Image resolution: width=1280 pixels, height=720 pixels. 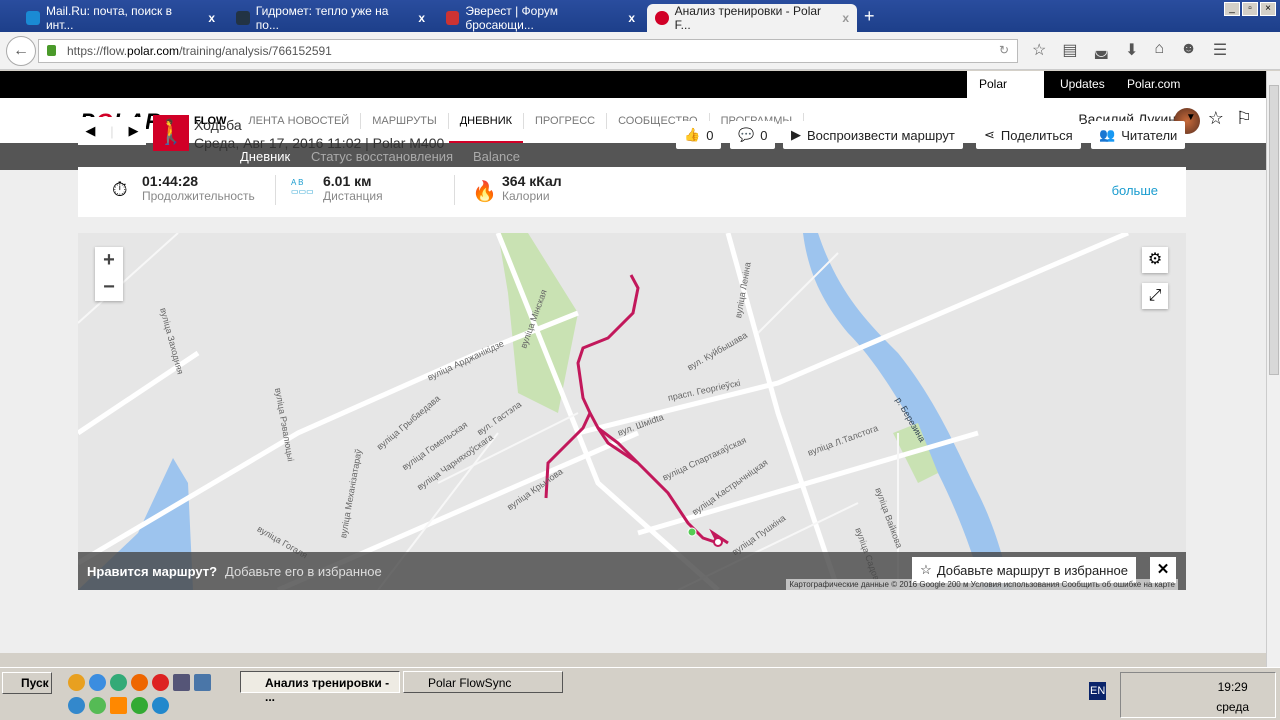 I want to click on favorites-star-icon: ☆, so click(x=1216, y=118).